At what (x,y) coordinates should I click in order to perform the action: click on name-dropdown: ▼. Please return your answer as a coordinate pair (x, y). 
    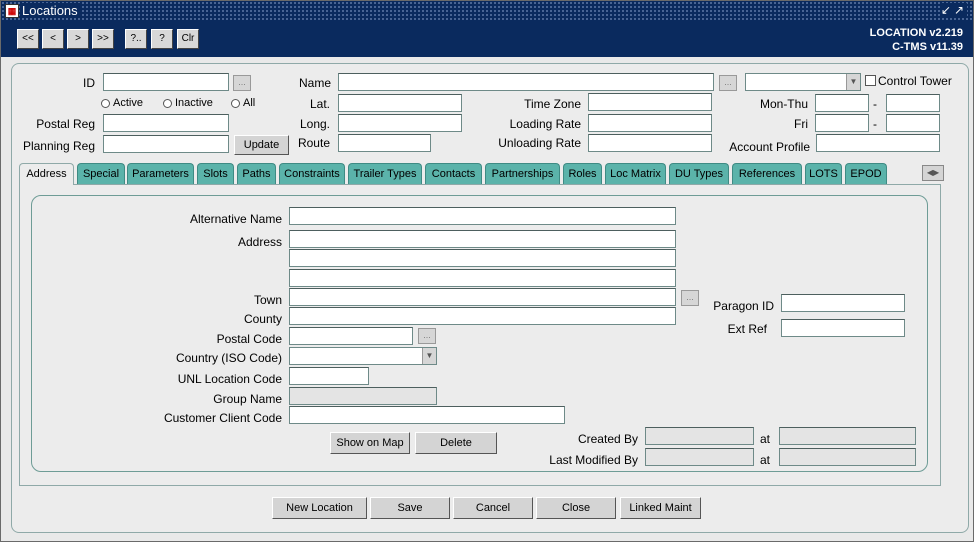
    Looking at the image, I should click on (803, 82).